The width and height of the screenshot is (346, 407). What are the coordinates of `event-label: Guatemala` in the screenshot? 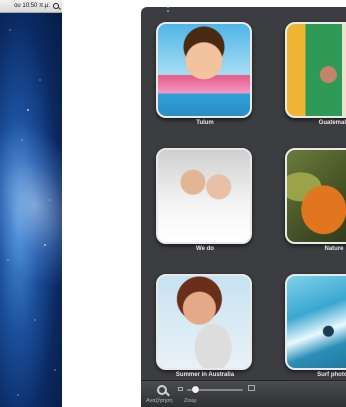 It's located at (332, 123).